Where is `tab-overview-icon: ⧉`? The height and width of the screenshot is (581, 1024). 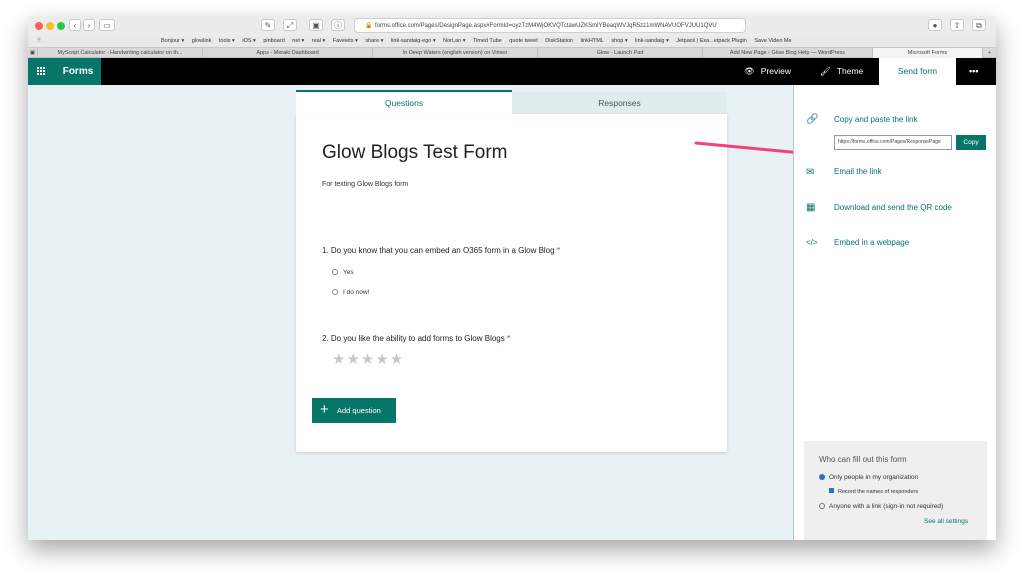 tab-overview-icon: ⧉ is located at coordinates (979, 25).